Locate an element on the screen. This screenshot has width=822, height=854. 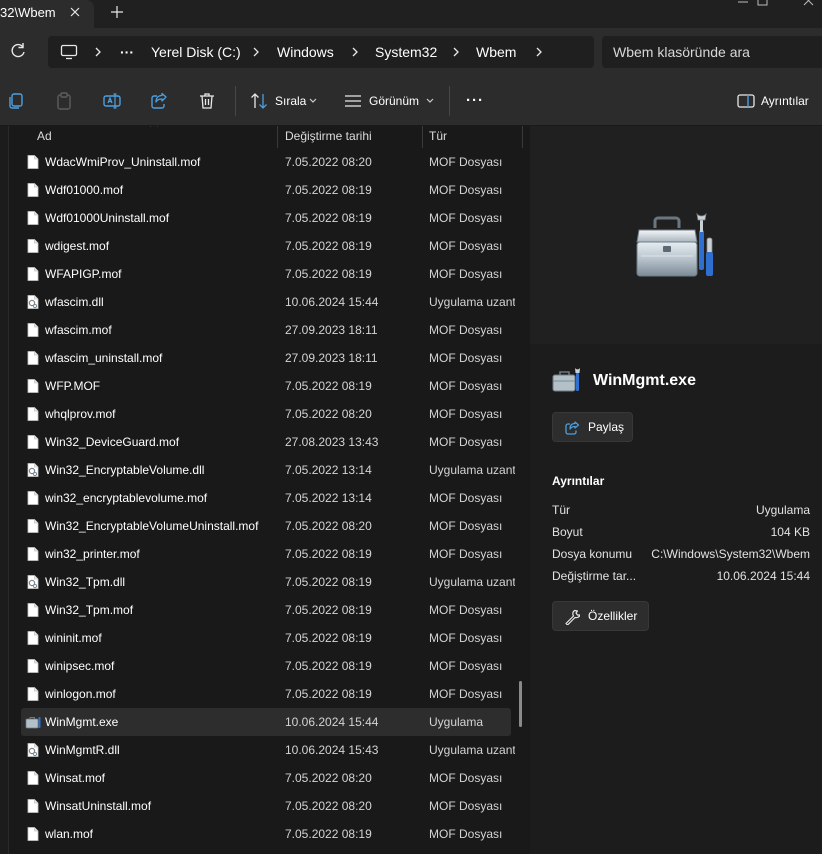
share-icon is located at coordinates (159, 101).